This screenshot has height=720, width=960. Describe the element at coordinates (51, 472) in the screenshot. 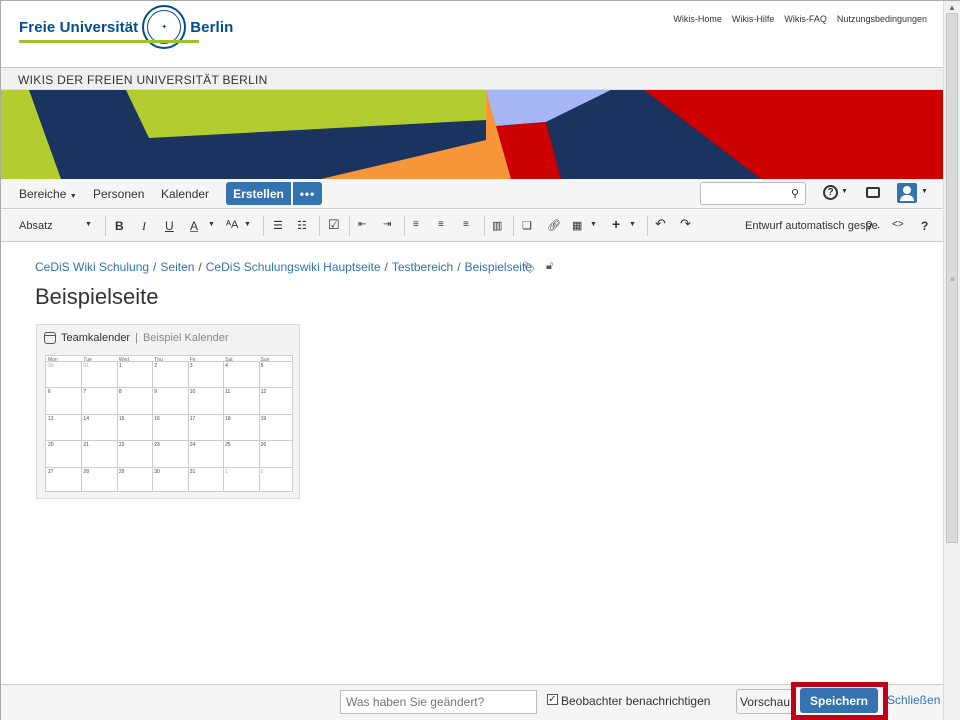

I see `calendar-day-cell: 27` at that location.